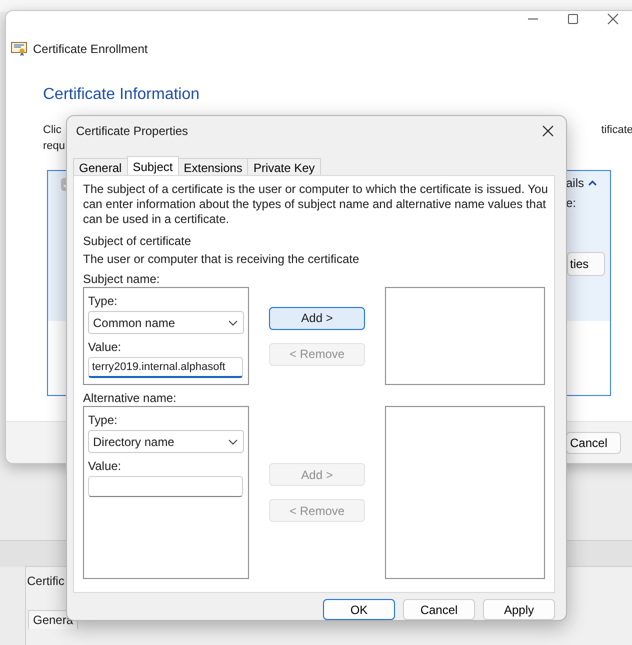  I want to click on type-dropdown: Common name, so click(166, 322).